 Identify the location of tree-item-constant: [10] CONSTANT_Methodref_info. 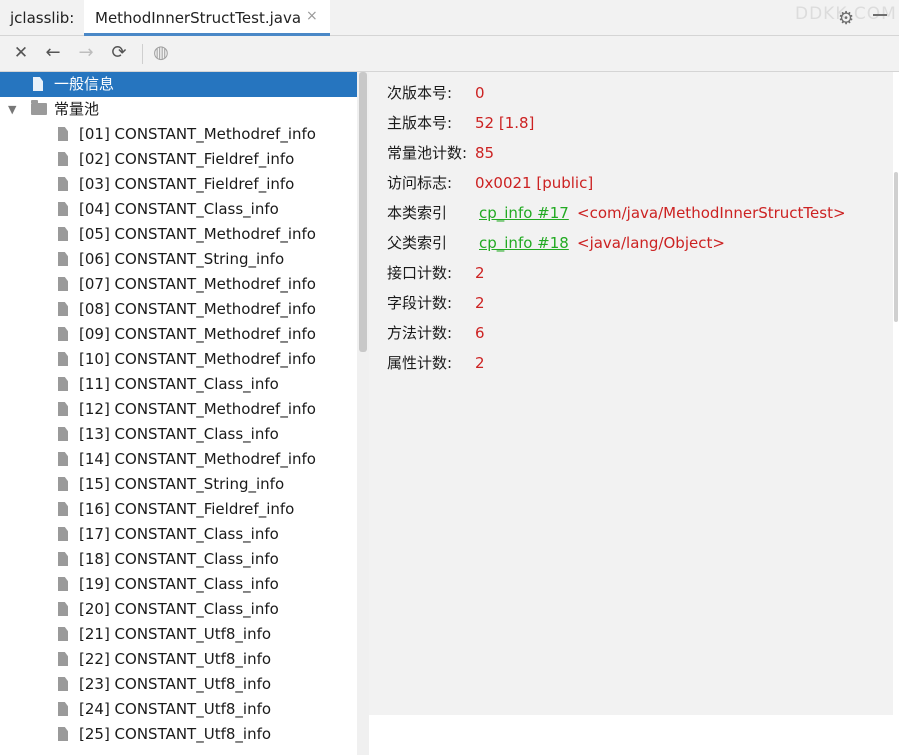
(178, 359).